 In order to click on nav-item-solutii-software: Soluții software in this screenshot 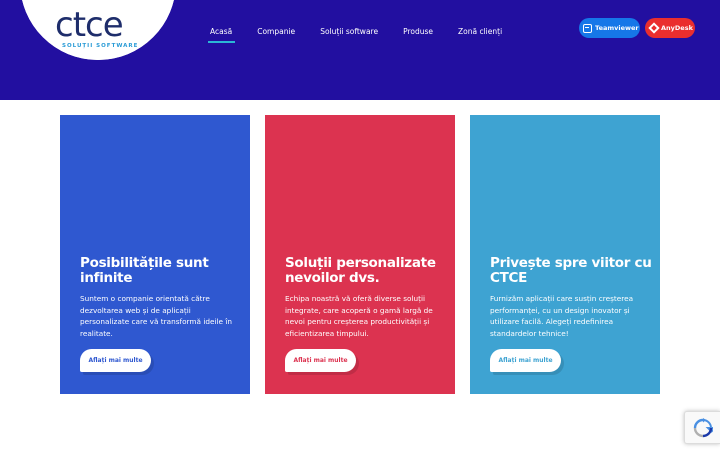, I will do `click(349, 32)`.